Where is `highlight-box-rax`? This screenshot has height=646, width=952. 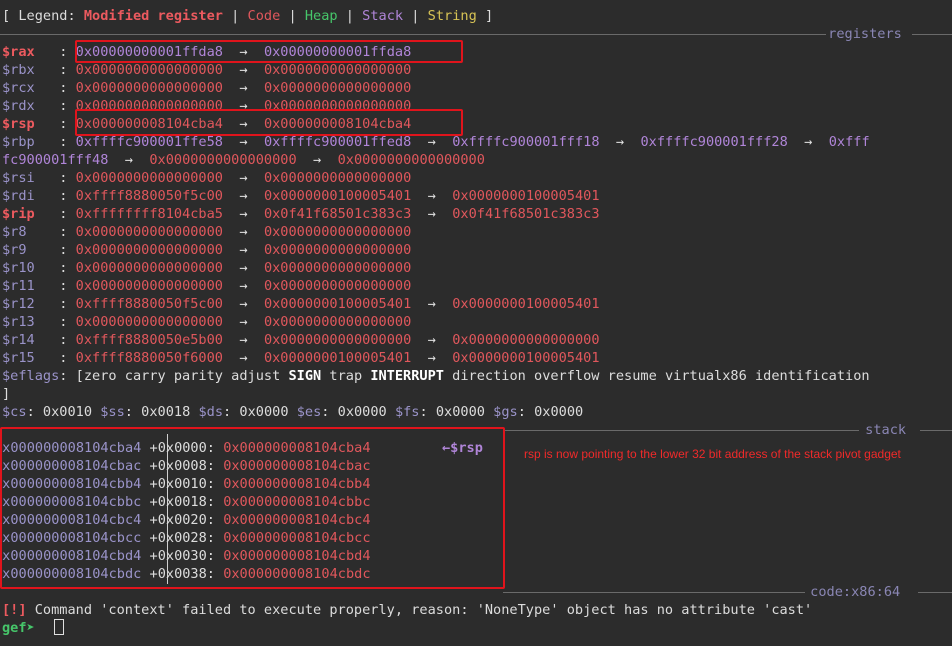 highlight-box-rax is located at coordinates (269, 51).